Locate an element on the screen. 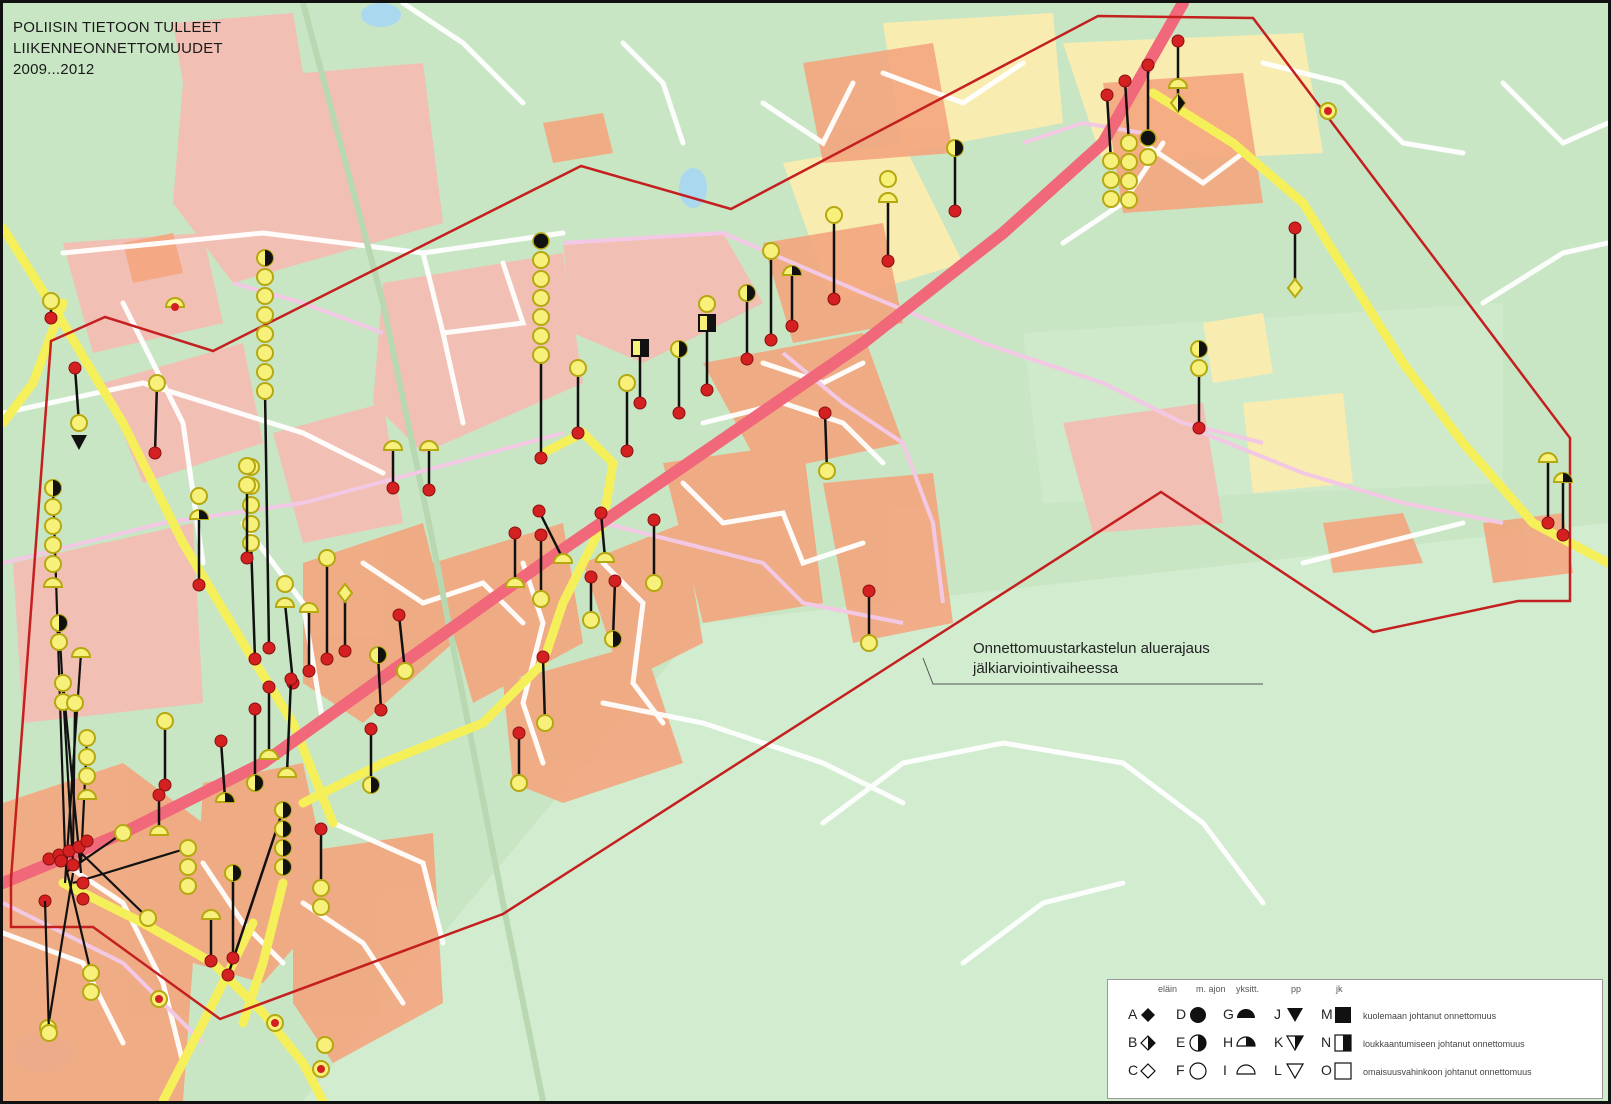 The height and width of the screenshot is (1104, 1611). legend-letter-d: D is located at coordinates (1181, 1014).